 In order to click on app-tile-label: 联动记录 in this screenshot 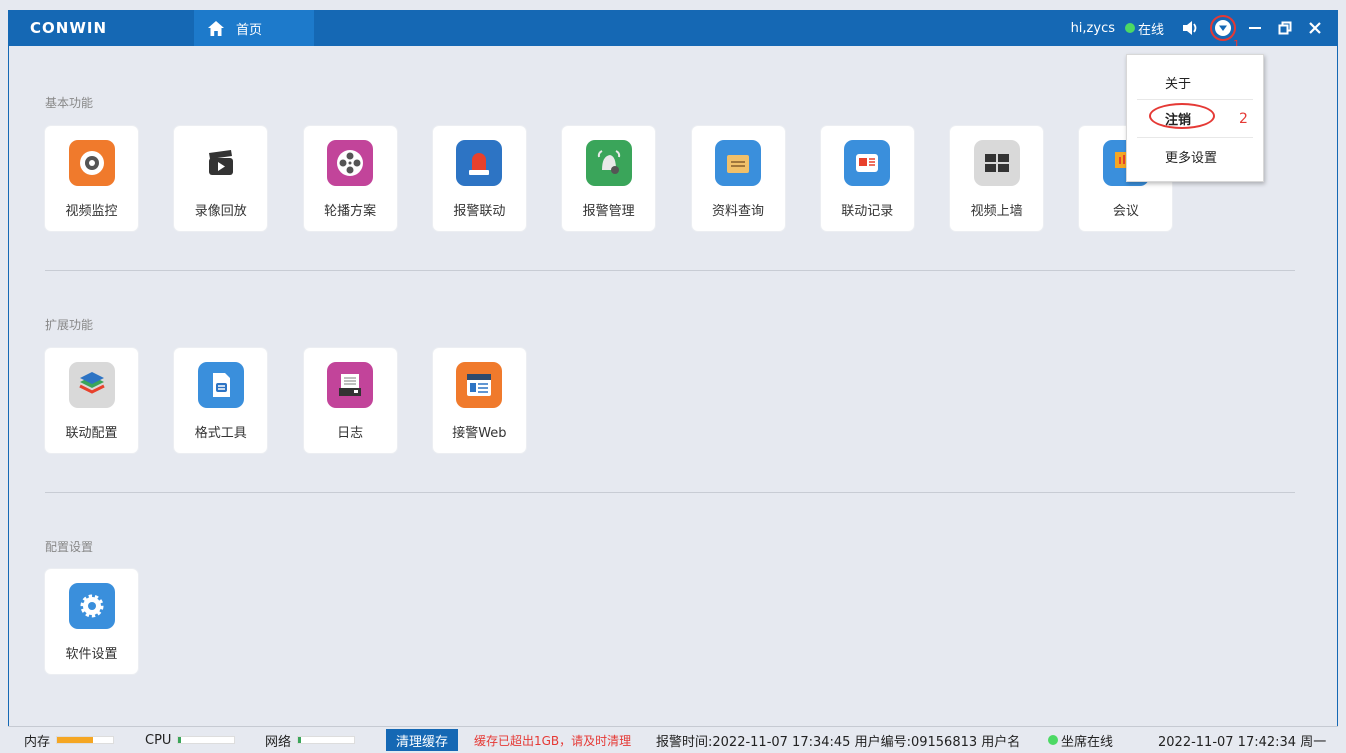, I will do `click(867, 211)`.